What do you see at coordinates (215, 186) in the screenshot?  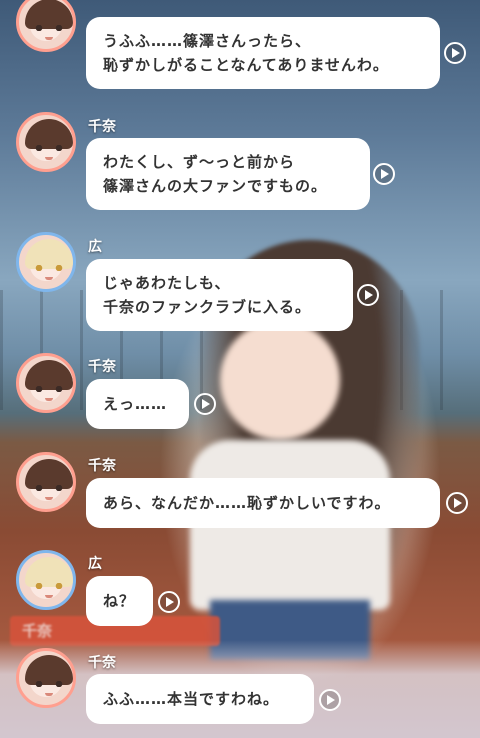 I see `message-line: 篠澤さんの大ファンですもの。` at bounding box center [215, 186].